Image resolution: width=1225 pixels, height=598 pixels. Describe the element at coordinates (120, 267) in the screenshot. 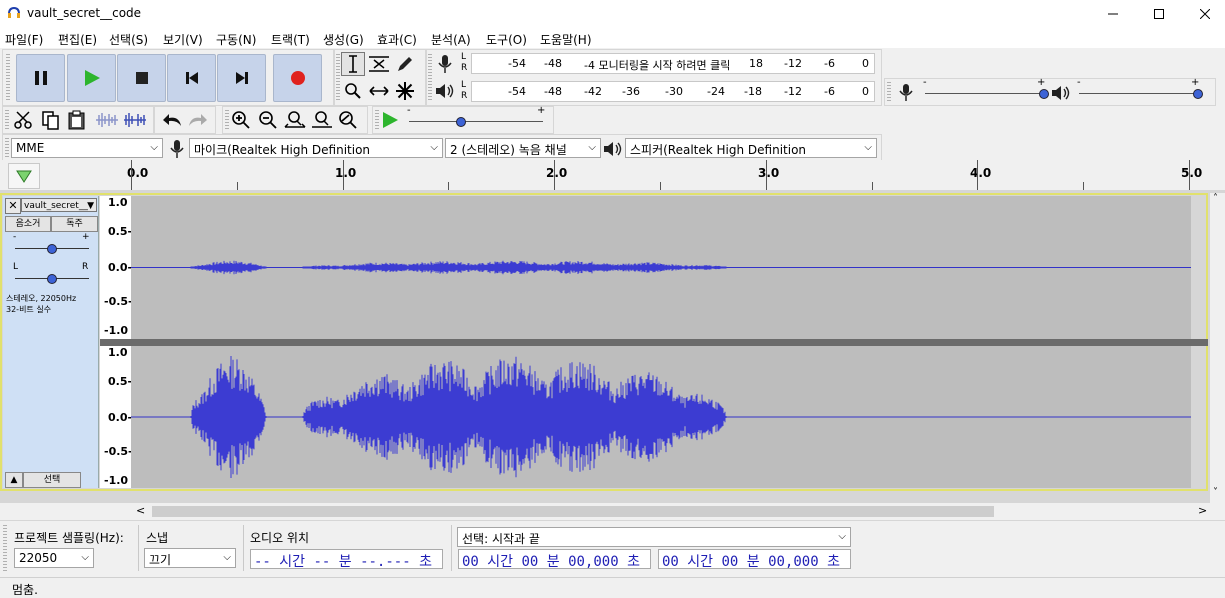

I see `scale-label: 0.0-` at that location.